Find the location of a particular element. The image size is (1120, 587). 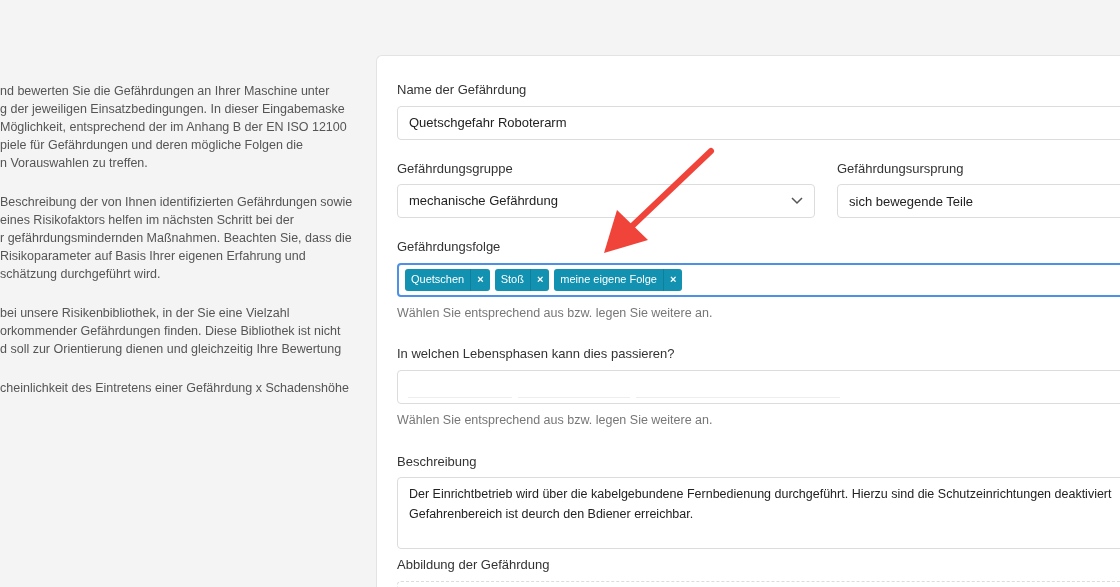

description-field: Der Einrichtbetrieb wird über die kabelgebundene Fernbedienung durchgeführt. Hierzu sind die Schutzeinrichtungen deaktiviert Gefahrenbereich ist deurch den Bdiener erreichbar. is located at coordinates (758, 513).